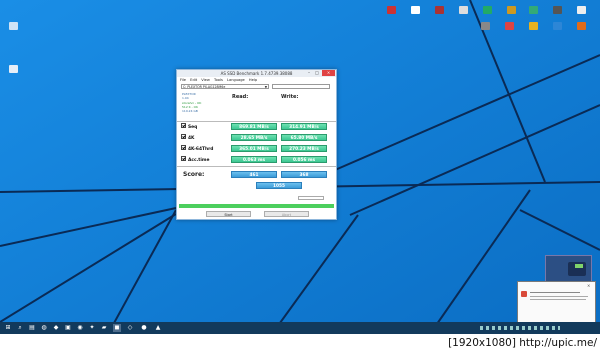 This screenshot has width=600, height=357. Describe the element at coordinates (304, 174) in the screenshot. I see `score-write-value: 368` at that location.